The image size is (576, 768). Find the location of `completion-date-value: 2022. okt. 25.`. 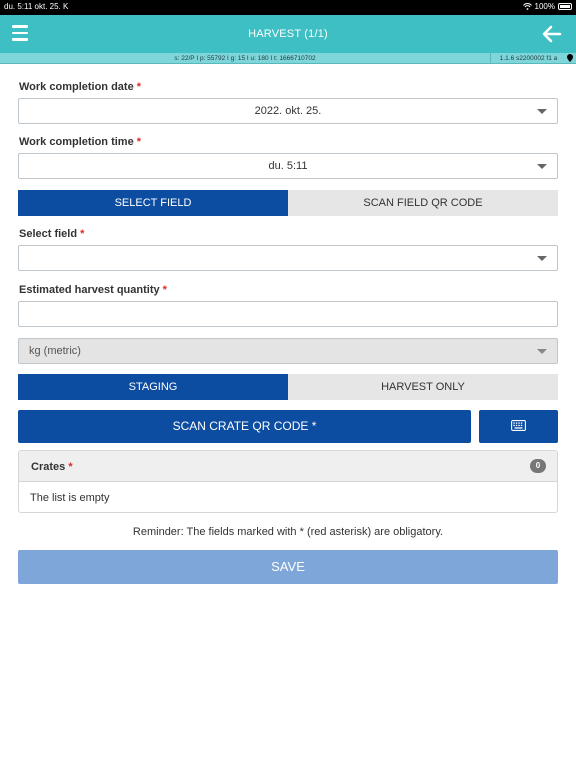

completion-date-value: 2022. okt. 25. is located at coordinates (288, 111).